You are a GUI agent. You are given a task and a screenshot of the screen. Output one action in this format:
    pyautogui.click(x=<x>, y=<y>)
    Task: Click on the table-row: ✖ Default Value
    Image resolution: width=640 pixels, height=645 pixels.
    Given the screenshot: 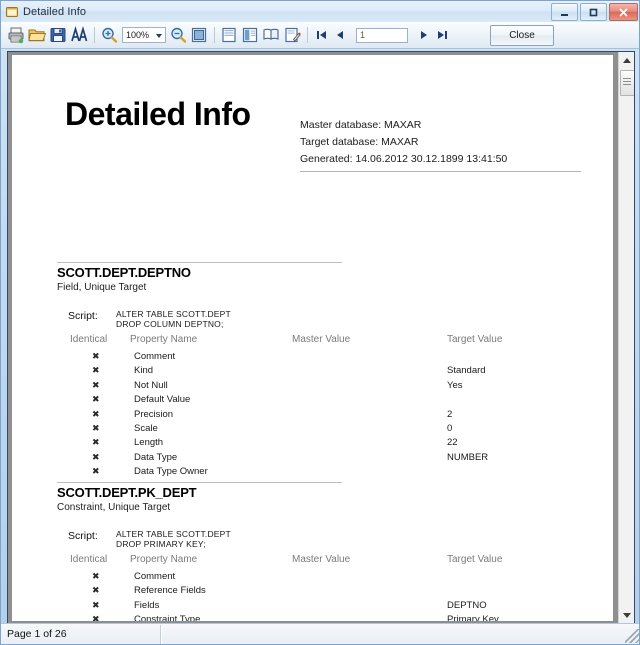 What is the action you would take?
    pyautogui.click(x=312, y=401)
    